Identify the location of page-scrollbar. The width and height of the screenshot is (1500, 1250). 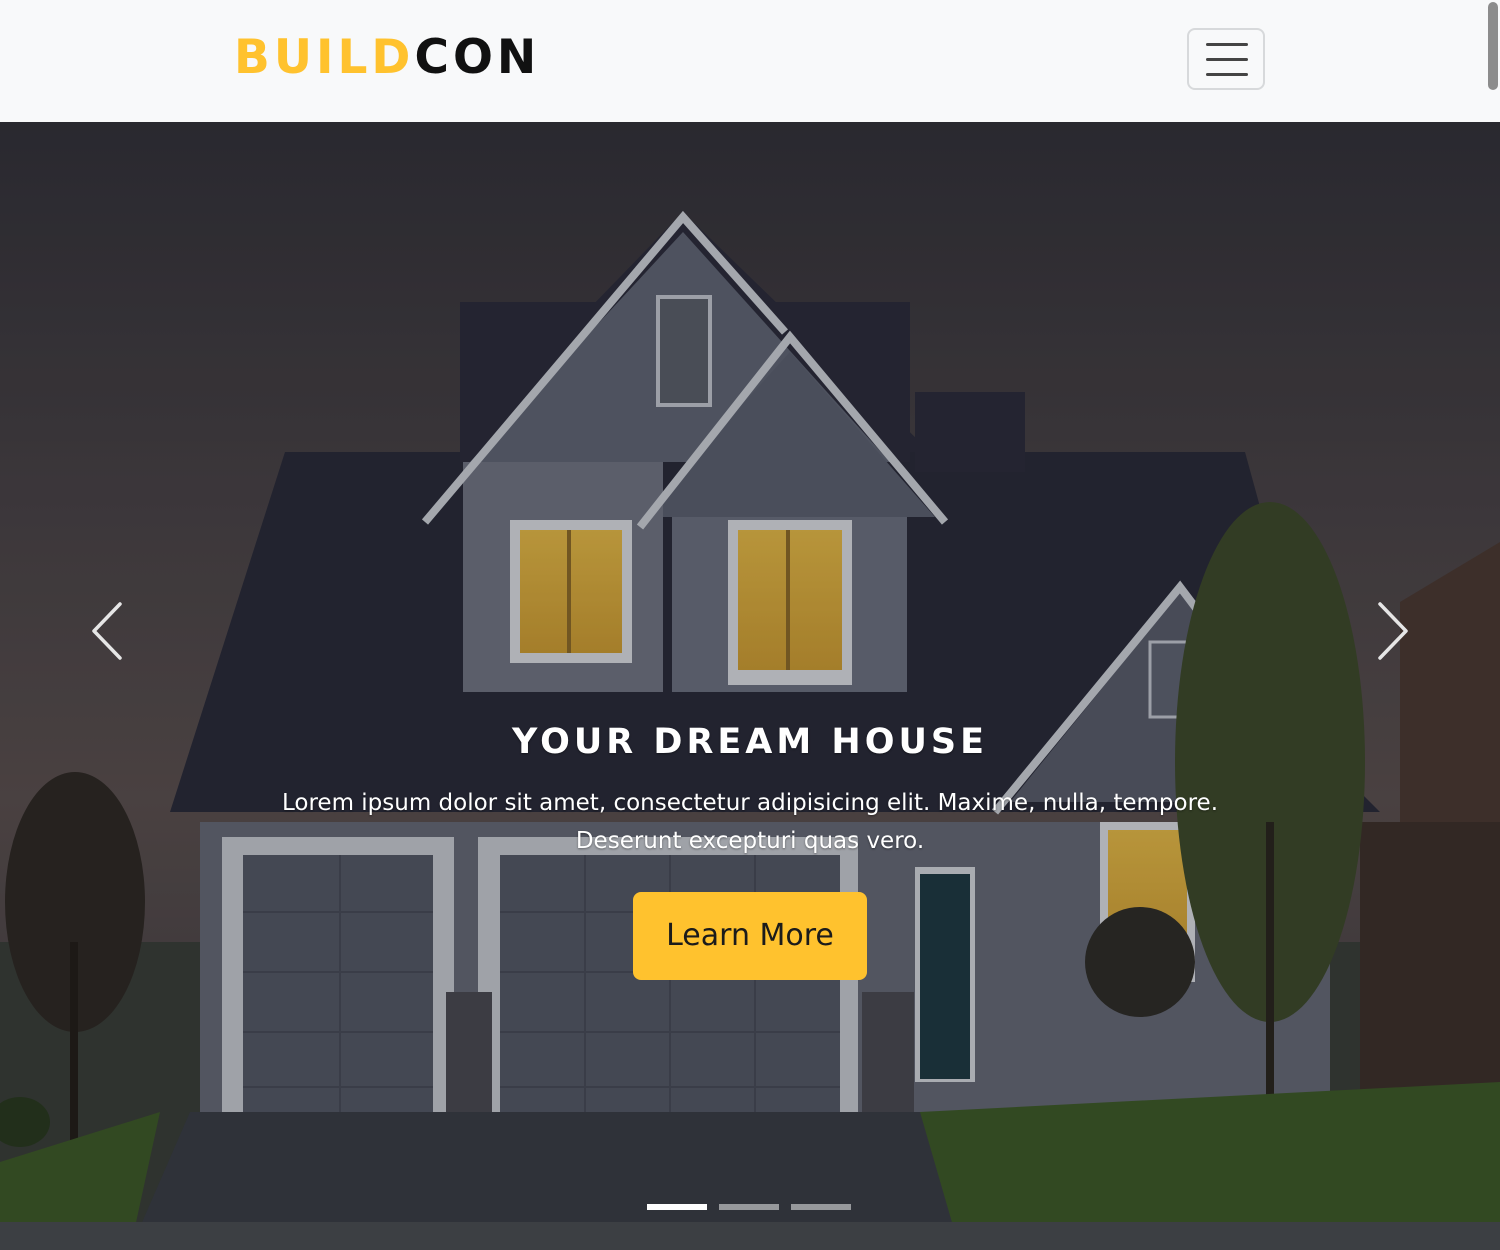
(1493, 61).